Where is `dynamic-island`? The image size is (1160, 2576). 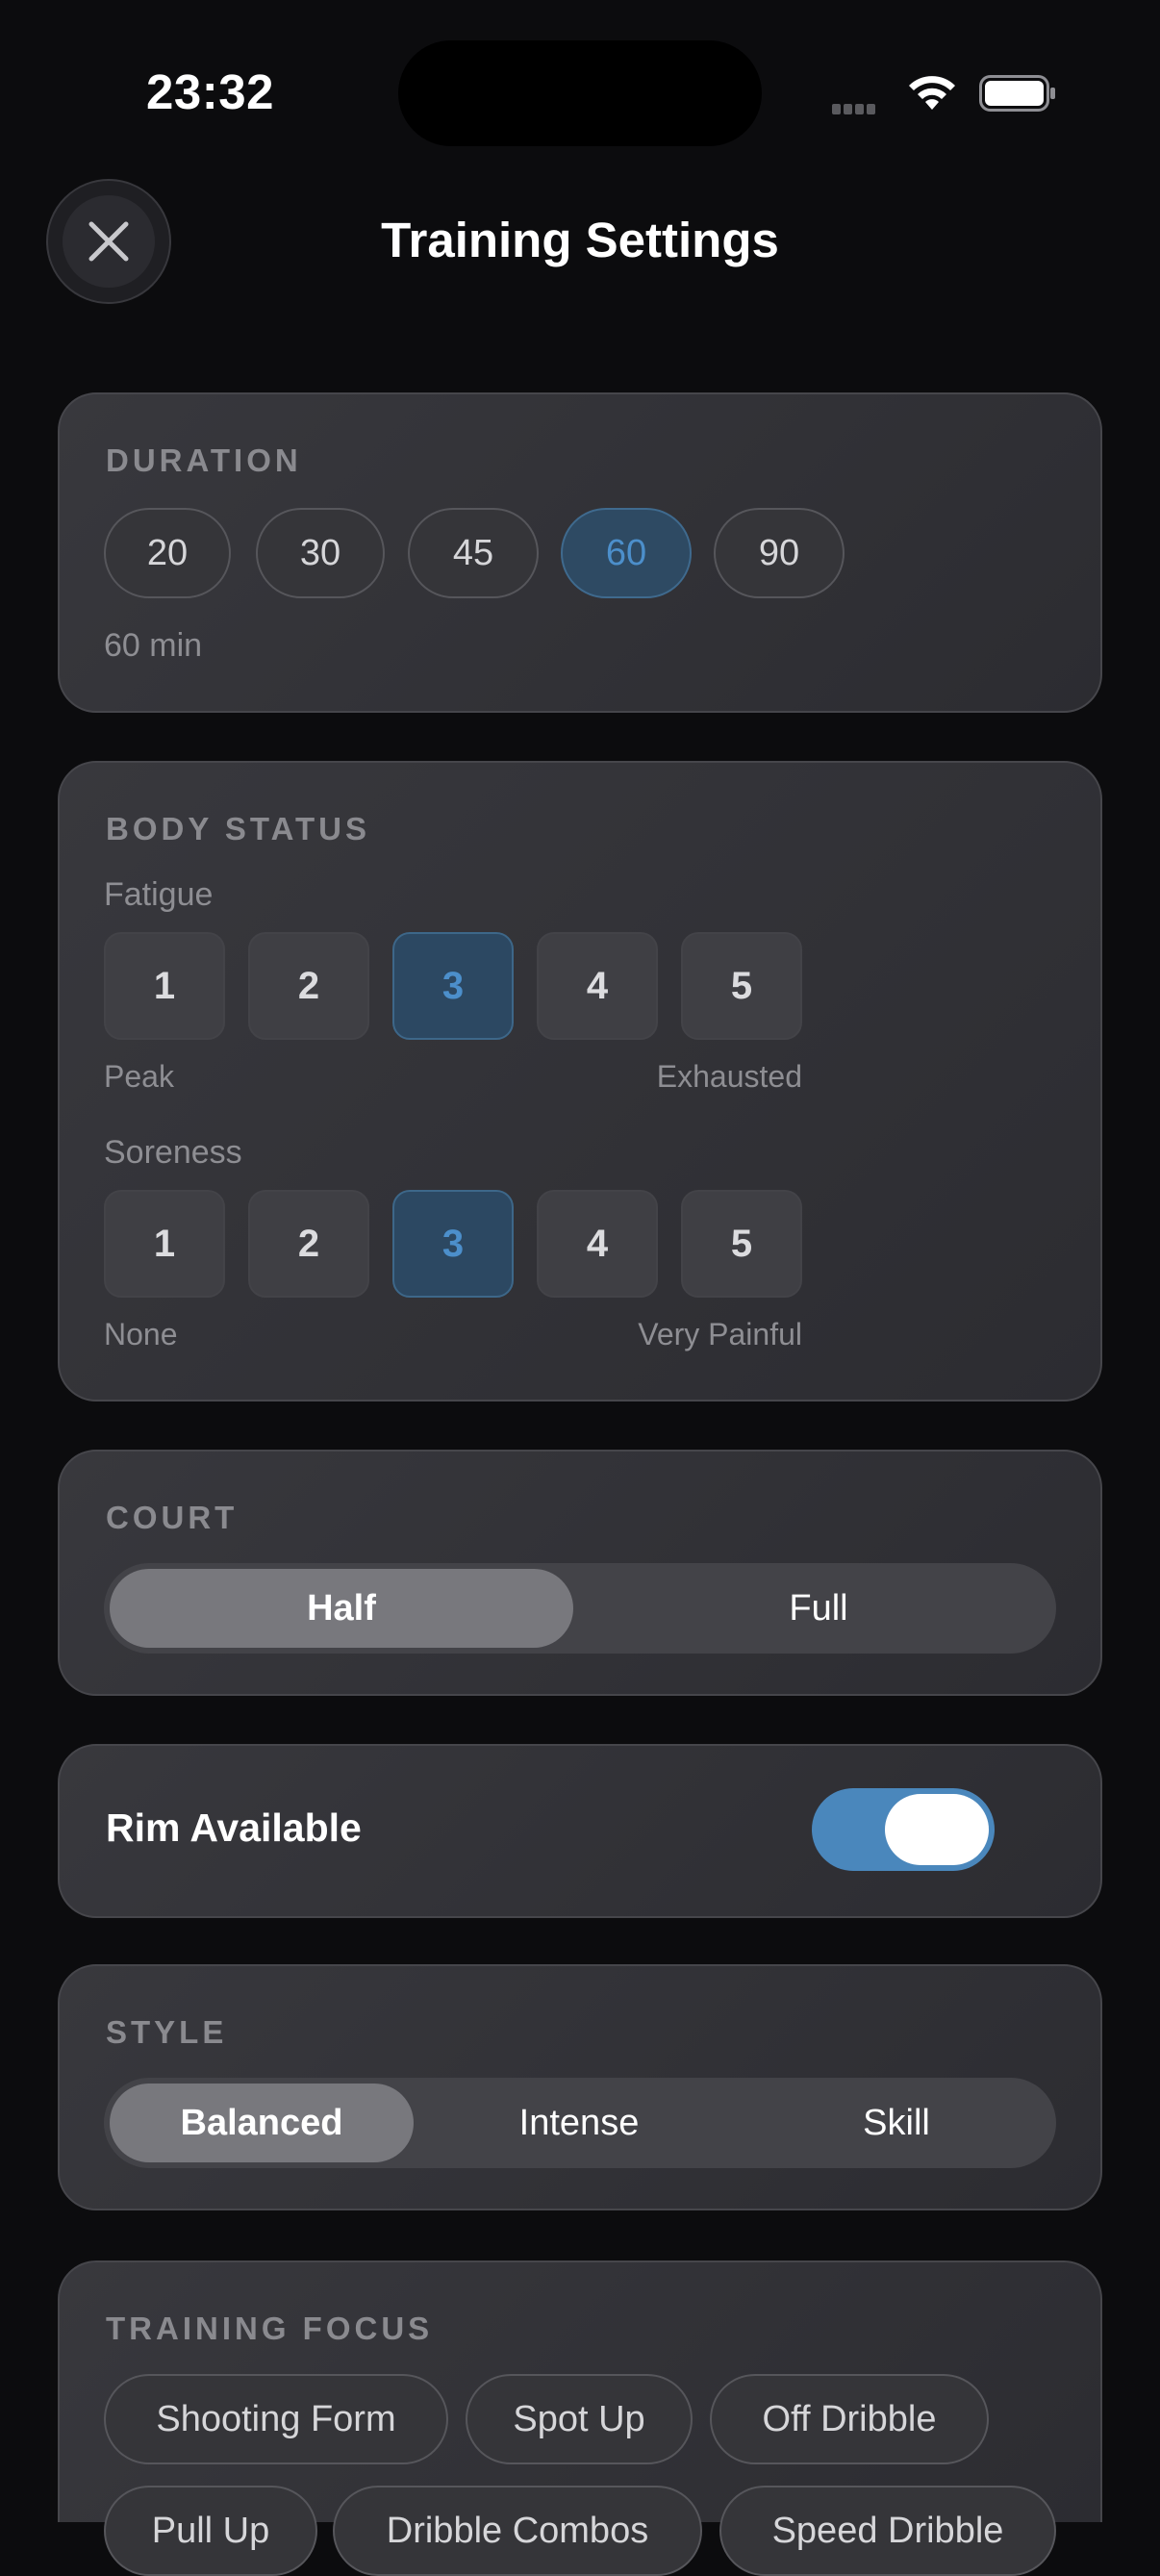 dynamic-island is located at coordinates (580, 93).